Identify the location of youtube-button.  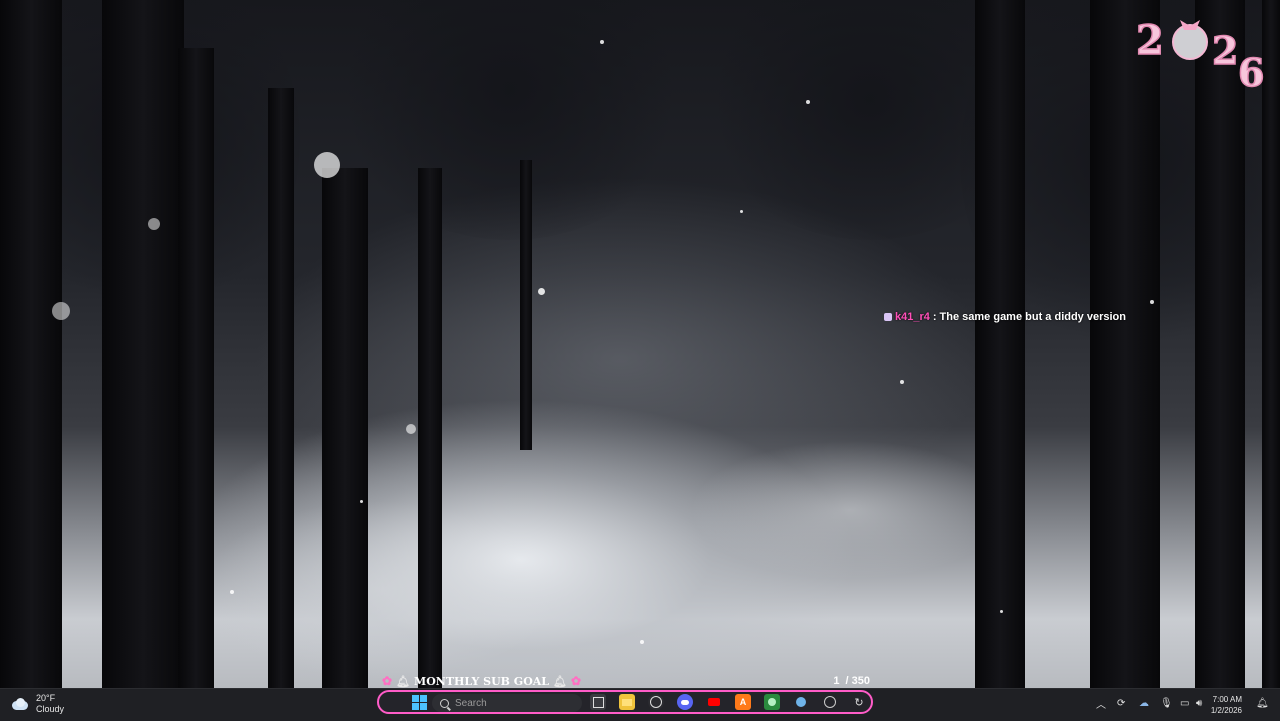
(714, 702).